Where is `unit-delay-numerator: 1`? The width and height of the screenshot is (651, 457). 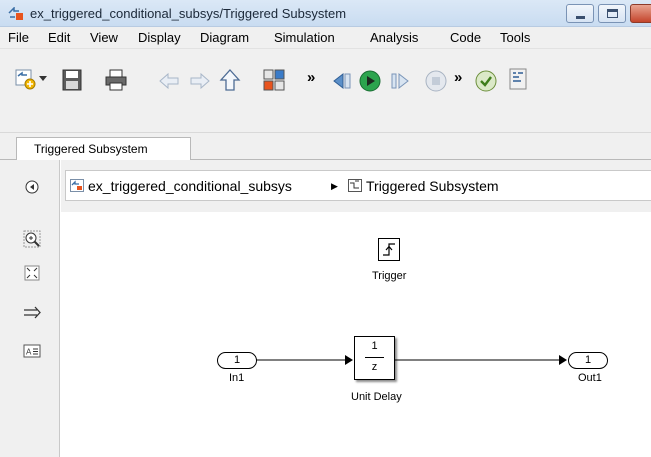 unit-delay-numerator: 1 is located at coordinates (374, 346).